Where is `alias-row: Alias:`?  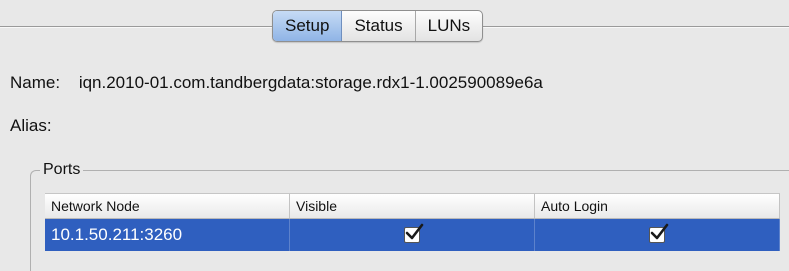
alias-row: Alias: is located at coordinates (38, 126).